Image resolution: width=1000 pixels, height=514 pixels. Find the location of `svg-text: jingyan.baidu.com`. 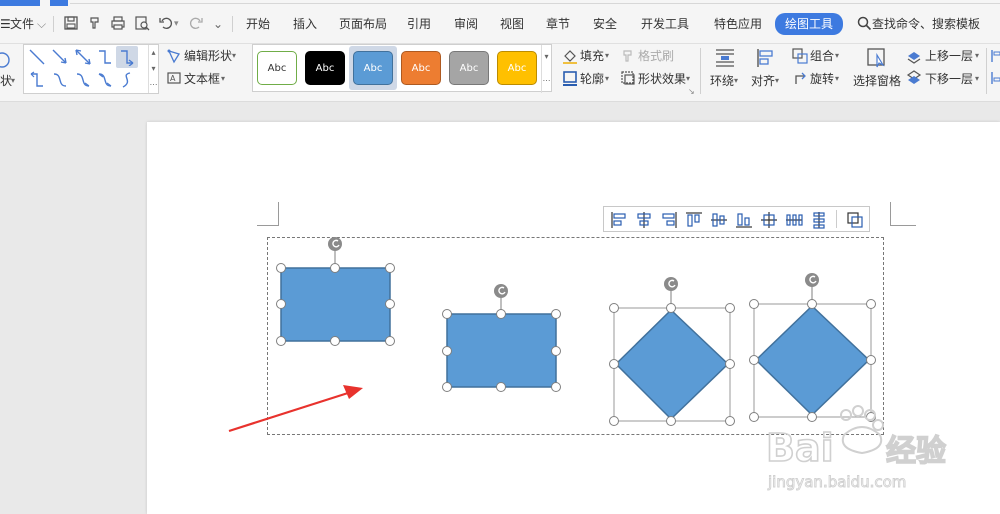

svg-text: jingyan.baidu.com is located at coordinates (836, 482).